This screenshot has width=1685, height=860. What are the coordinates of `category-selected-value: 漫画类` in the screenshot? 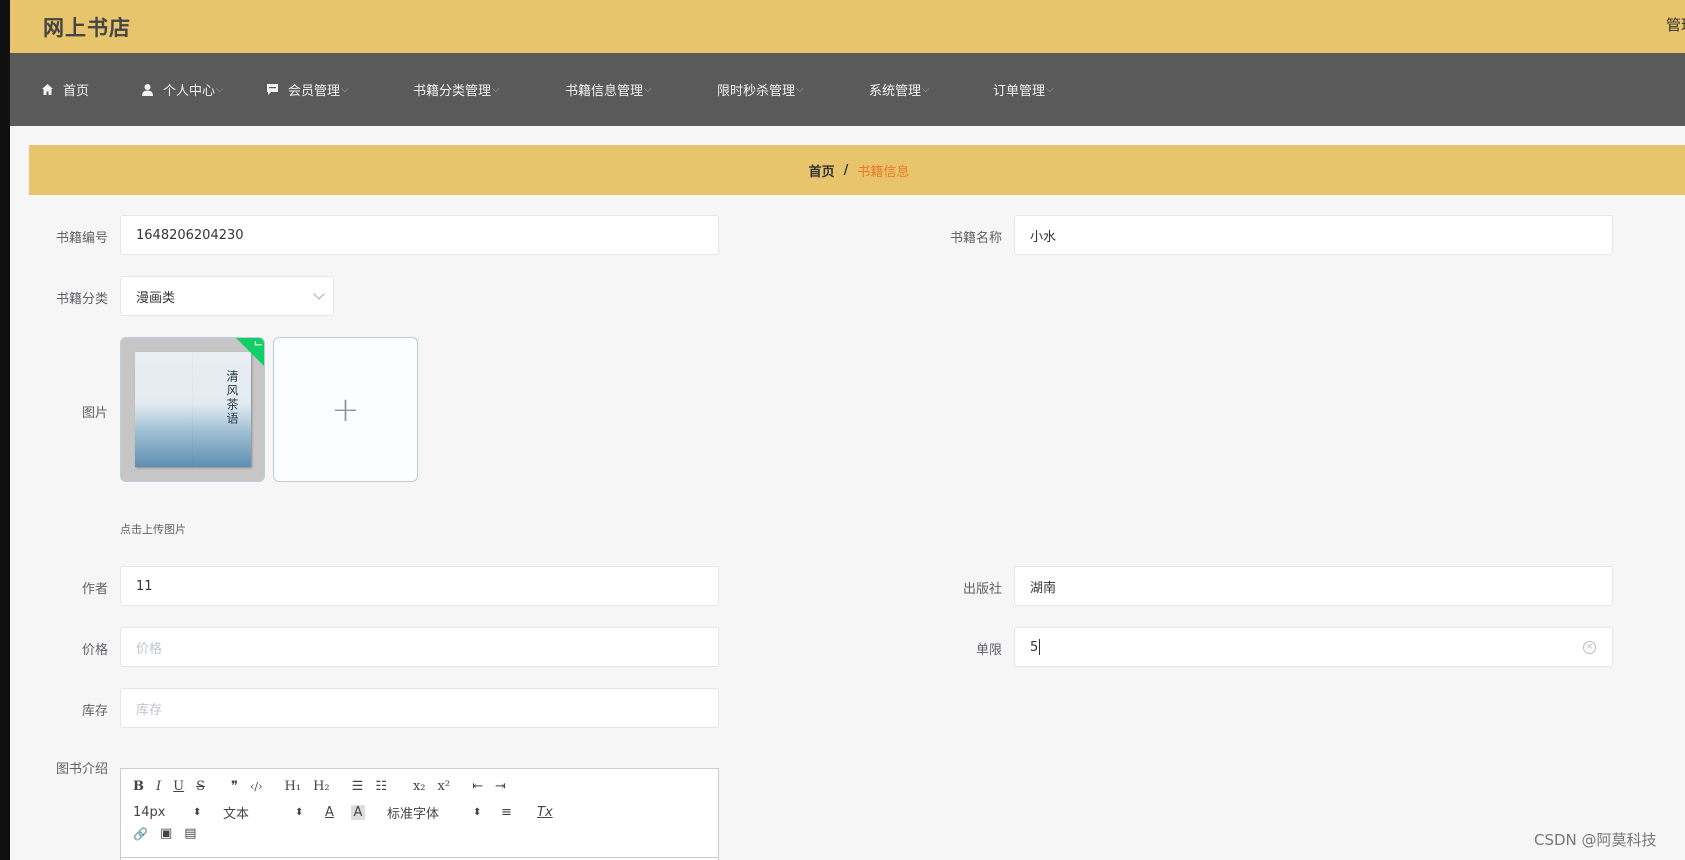 It's located at (156, 298).